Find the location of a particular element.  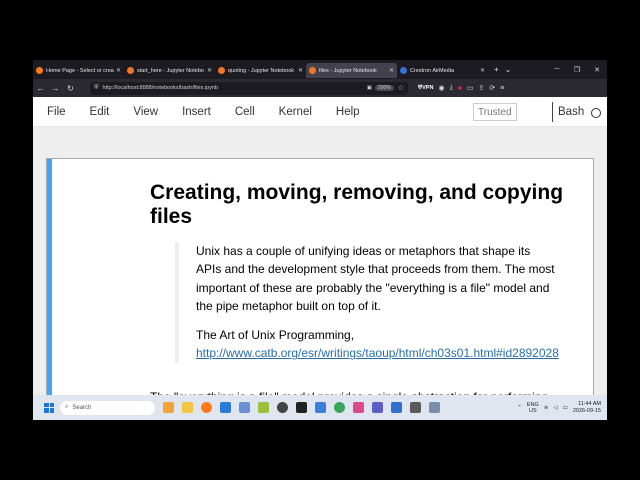

teams-icon is located at coordinates (377, 407).